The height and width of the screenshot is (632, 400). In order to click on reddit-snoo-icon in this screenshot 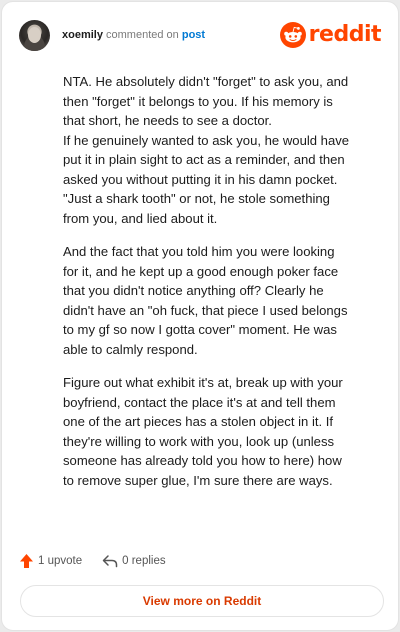, I will do `click(292, 35)`.